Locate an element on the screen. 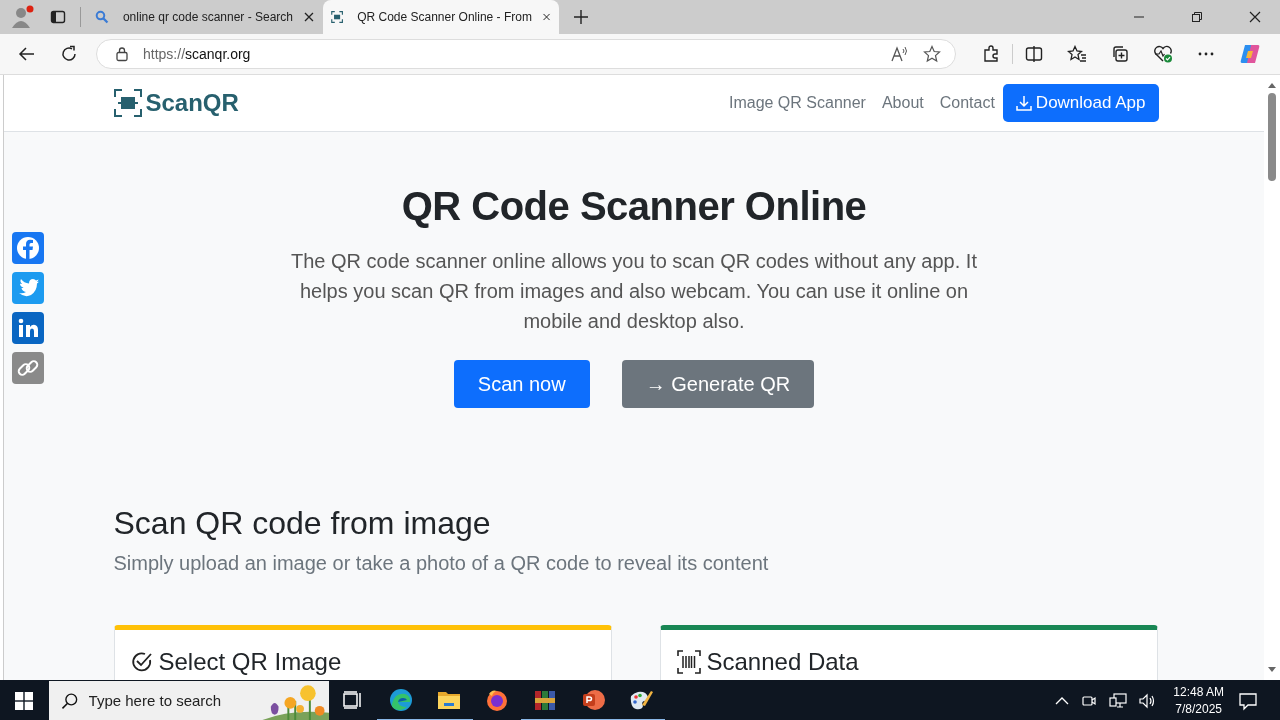  check-circle-icon is located at coordinates (141, 662).